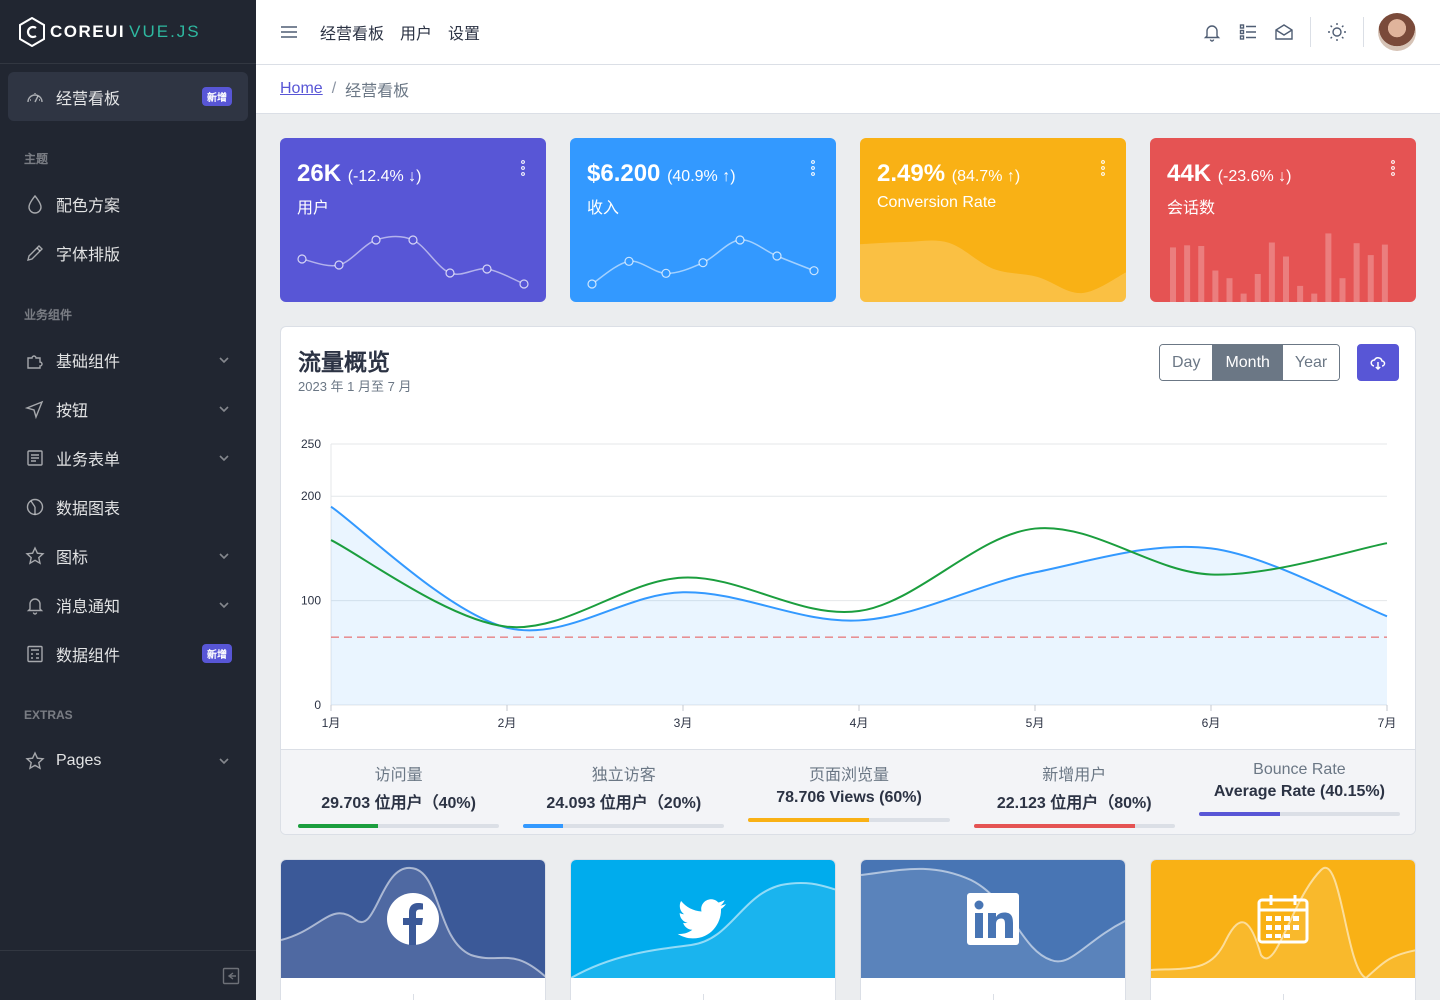  Describe the element at coordinates (128, 975) in the screenshot. I see `sidebar-toggler` at that location.